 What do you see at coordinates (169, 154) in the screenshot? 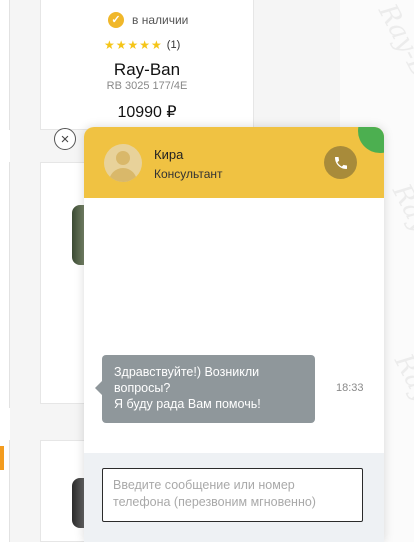
I see `agent-name: Кира` at bounding box center [169, 154].